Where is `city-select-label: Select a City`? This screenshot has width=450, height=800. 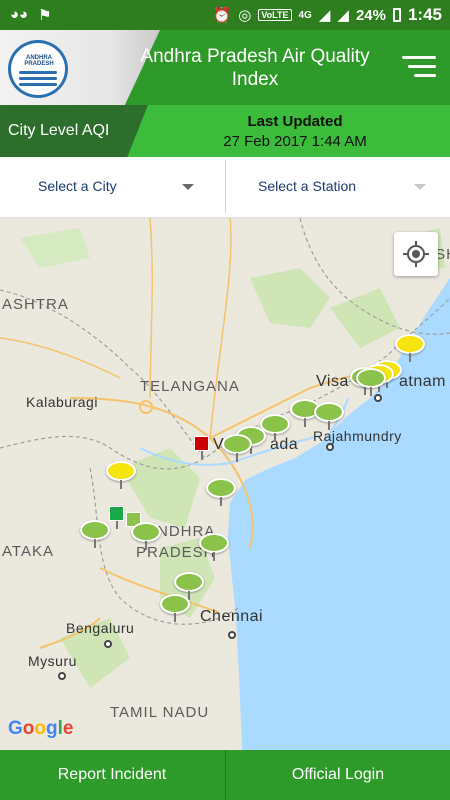
city-select-label: Select a City is located at coordinates (77, 186).